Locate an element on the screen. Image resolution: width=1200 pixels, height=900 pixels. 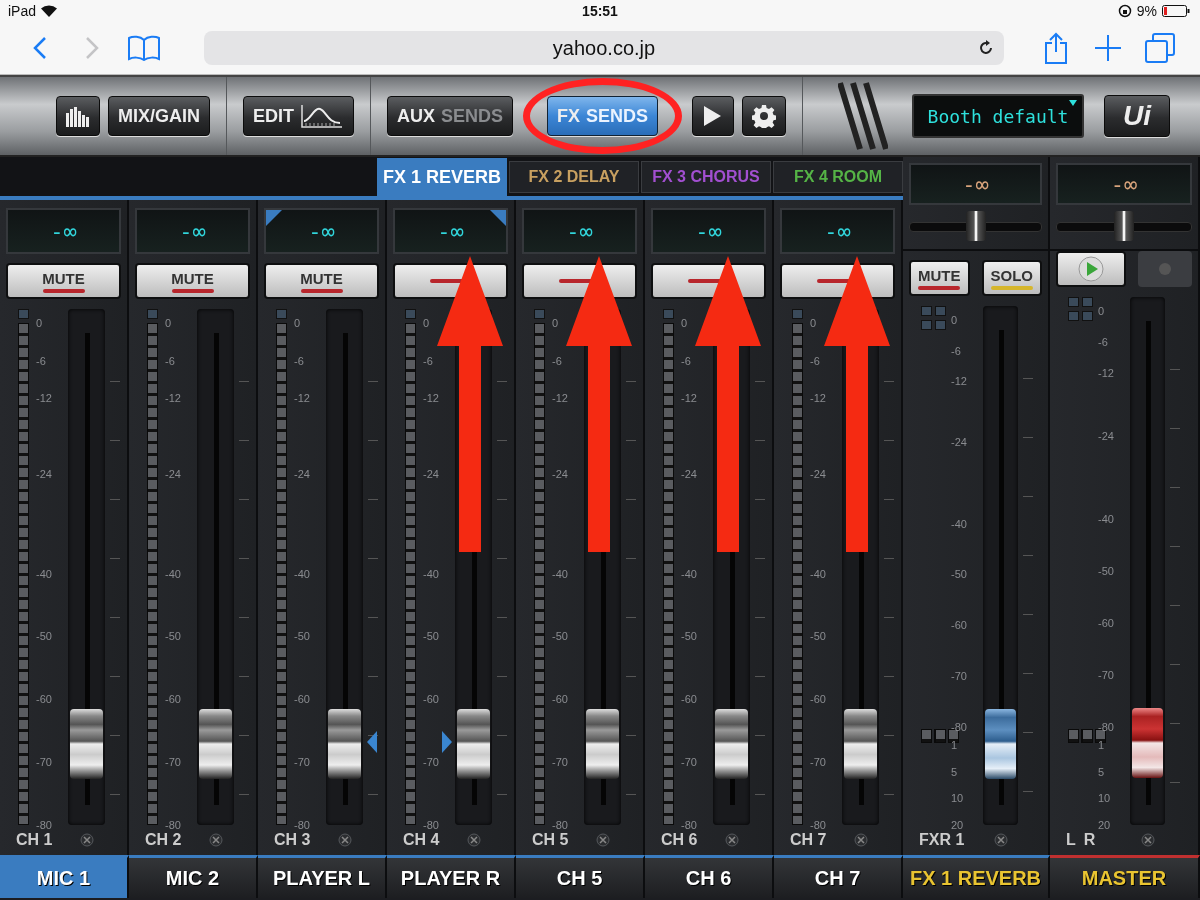
logo-button: Ui is located at coordinates (1137, 116).